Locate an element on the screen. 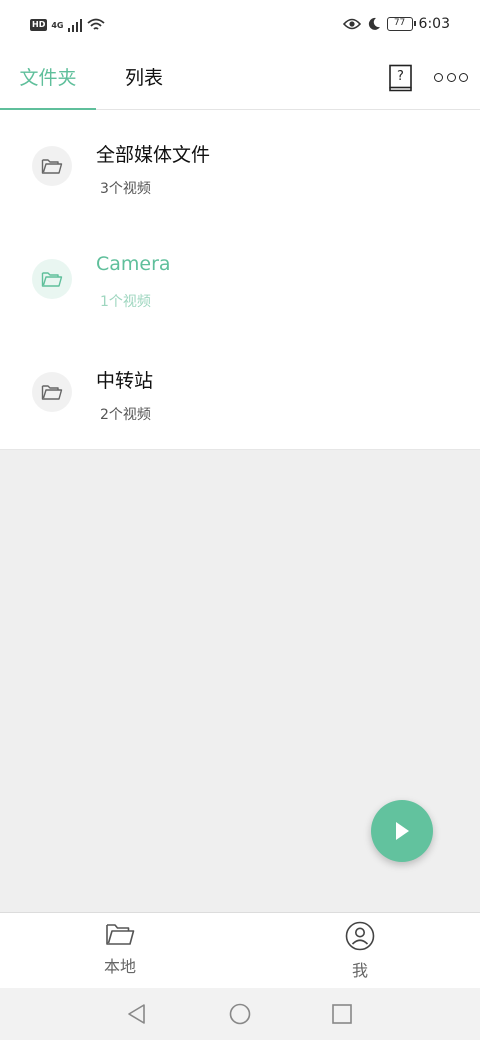  tab-list: 列表 is located at coordinates (144, 82).